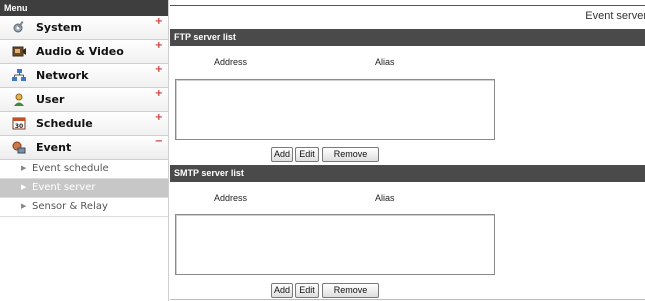 Image resolution: width=645 pixels, height=301 pixels. I want to click on smtp-edit-button: Edit, so click(307, 290).